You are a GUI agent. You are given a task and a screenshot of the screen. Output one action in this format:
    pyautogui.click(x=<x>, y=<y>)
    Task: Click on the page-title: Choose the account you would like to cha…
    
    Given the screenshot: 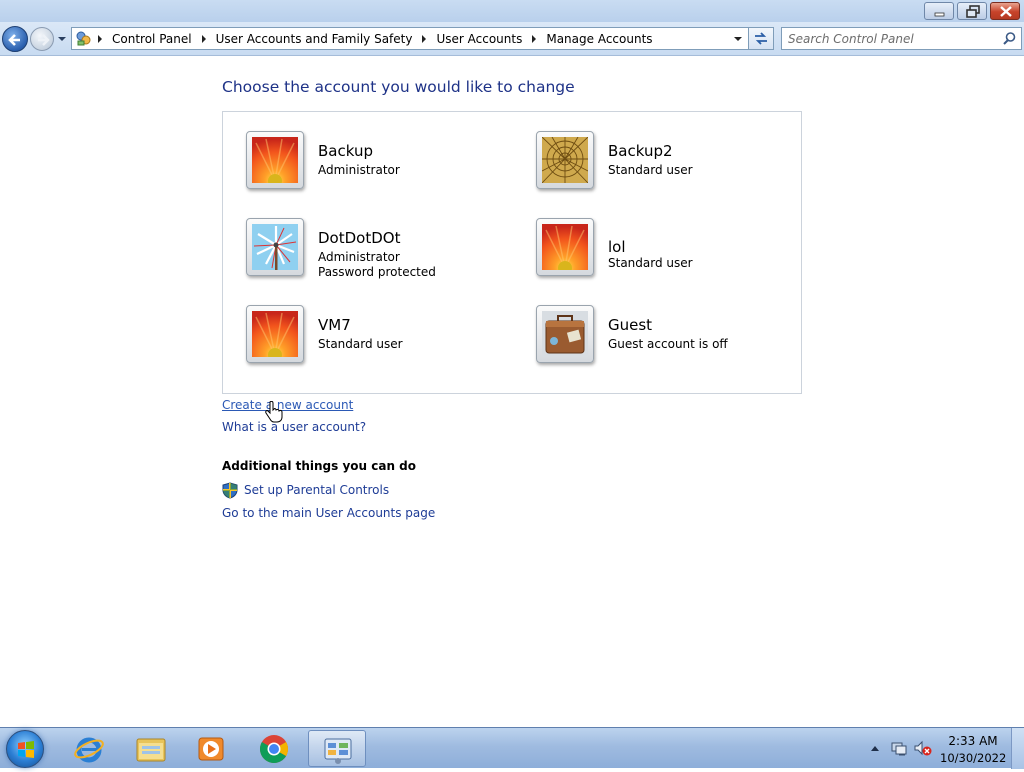 What is the action you would take?
    pyautogui.click(x=398, y=87)
    